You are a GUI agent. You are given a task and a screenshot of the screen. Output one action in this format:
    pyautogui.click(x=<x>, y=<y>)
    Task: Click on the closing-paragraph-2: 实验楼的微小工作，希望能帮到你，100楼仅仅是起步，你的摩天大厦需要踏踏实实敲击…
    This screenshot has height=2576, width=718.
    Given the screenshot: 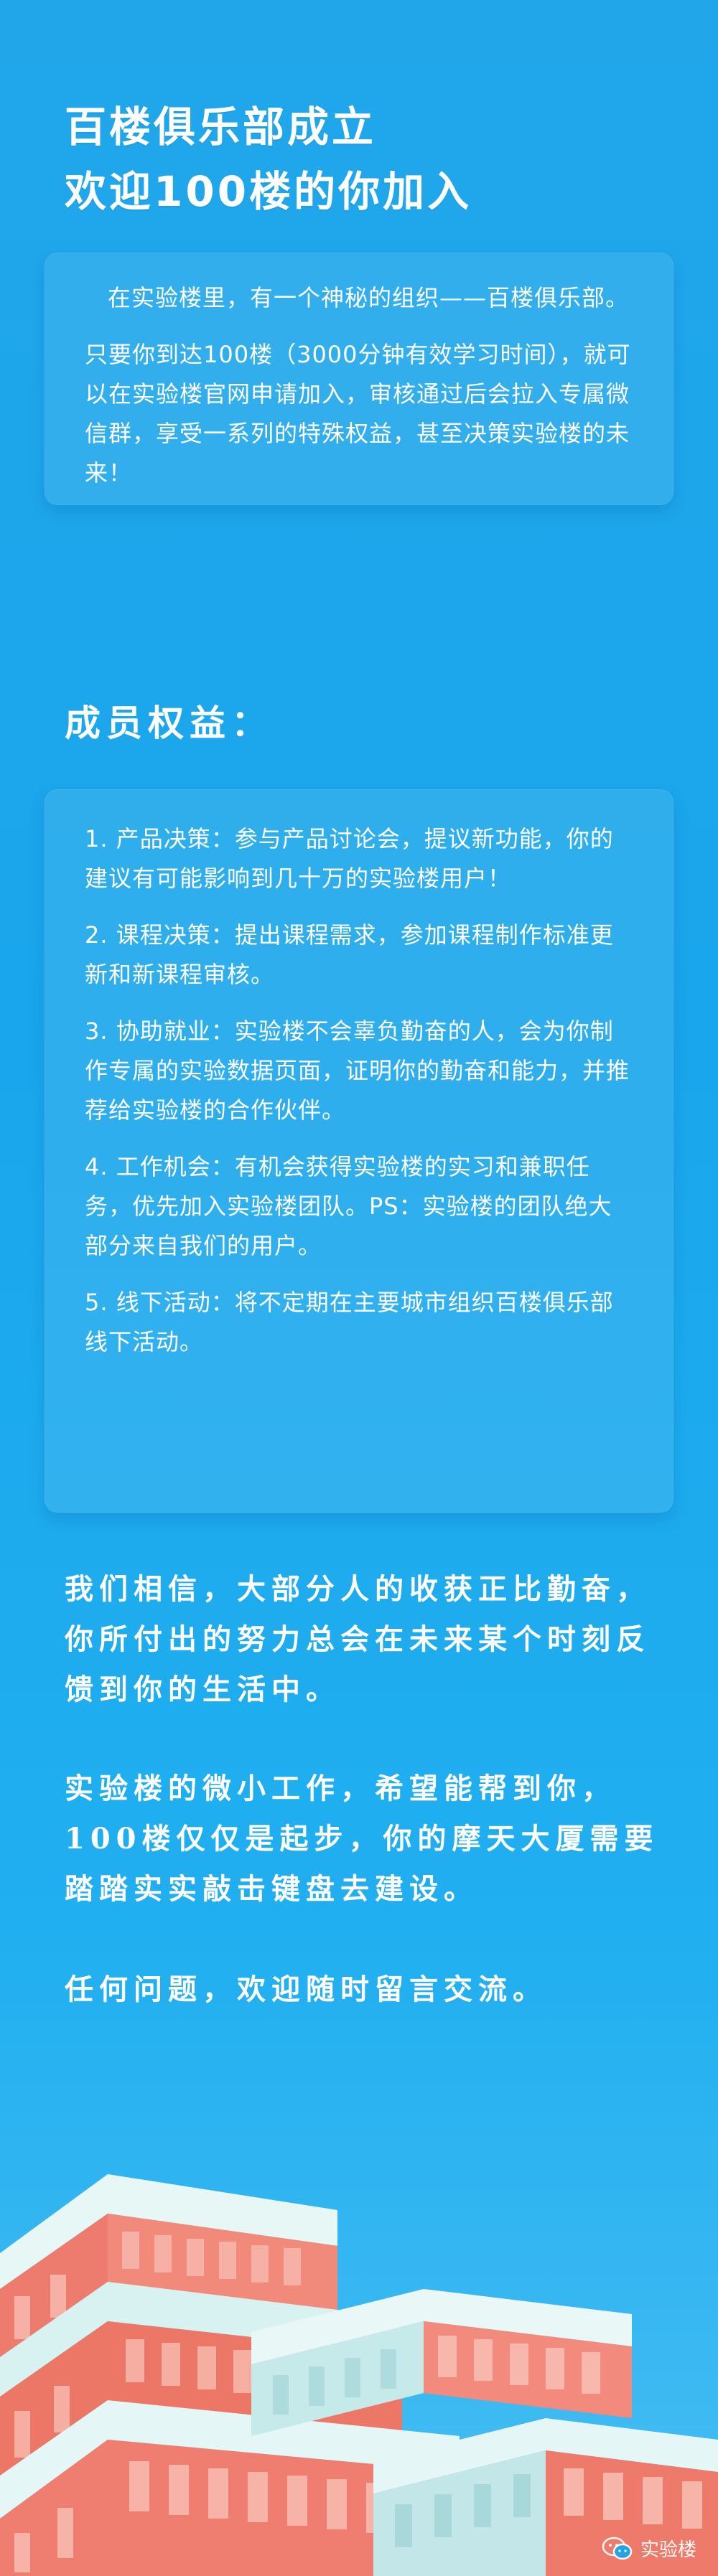 What is the action you would take?
    pyautogui.click(x=362, y=1839)
    